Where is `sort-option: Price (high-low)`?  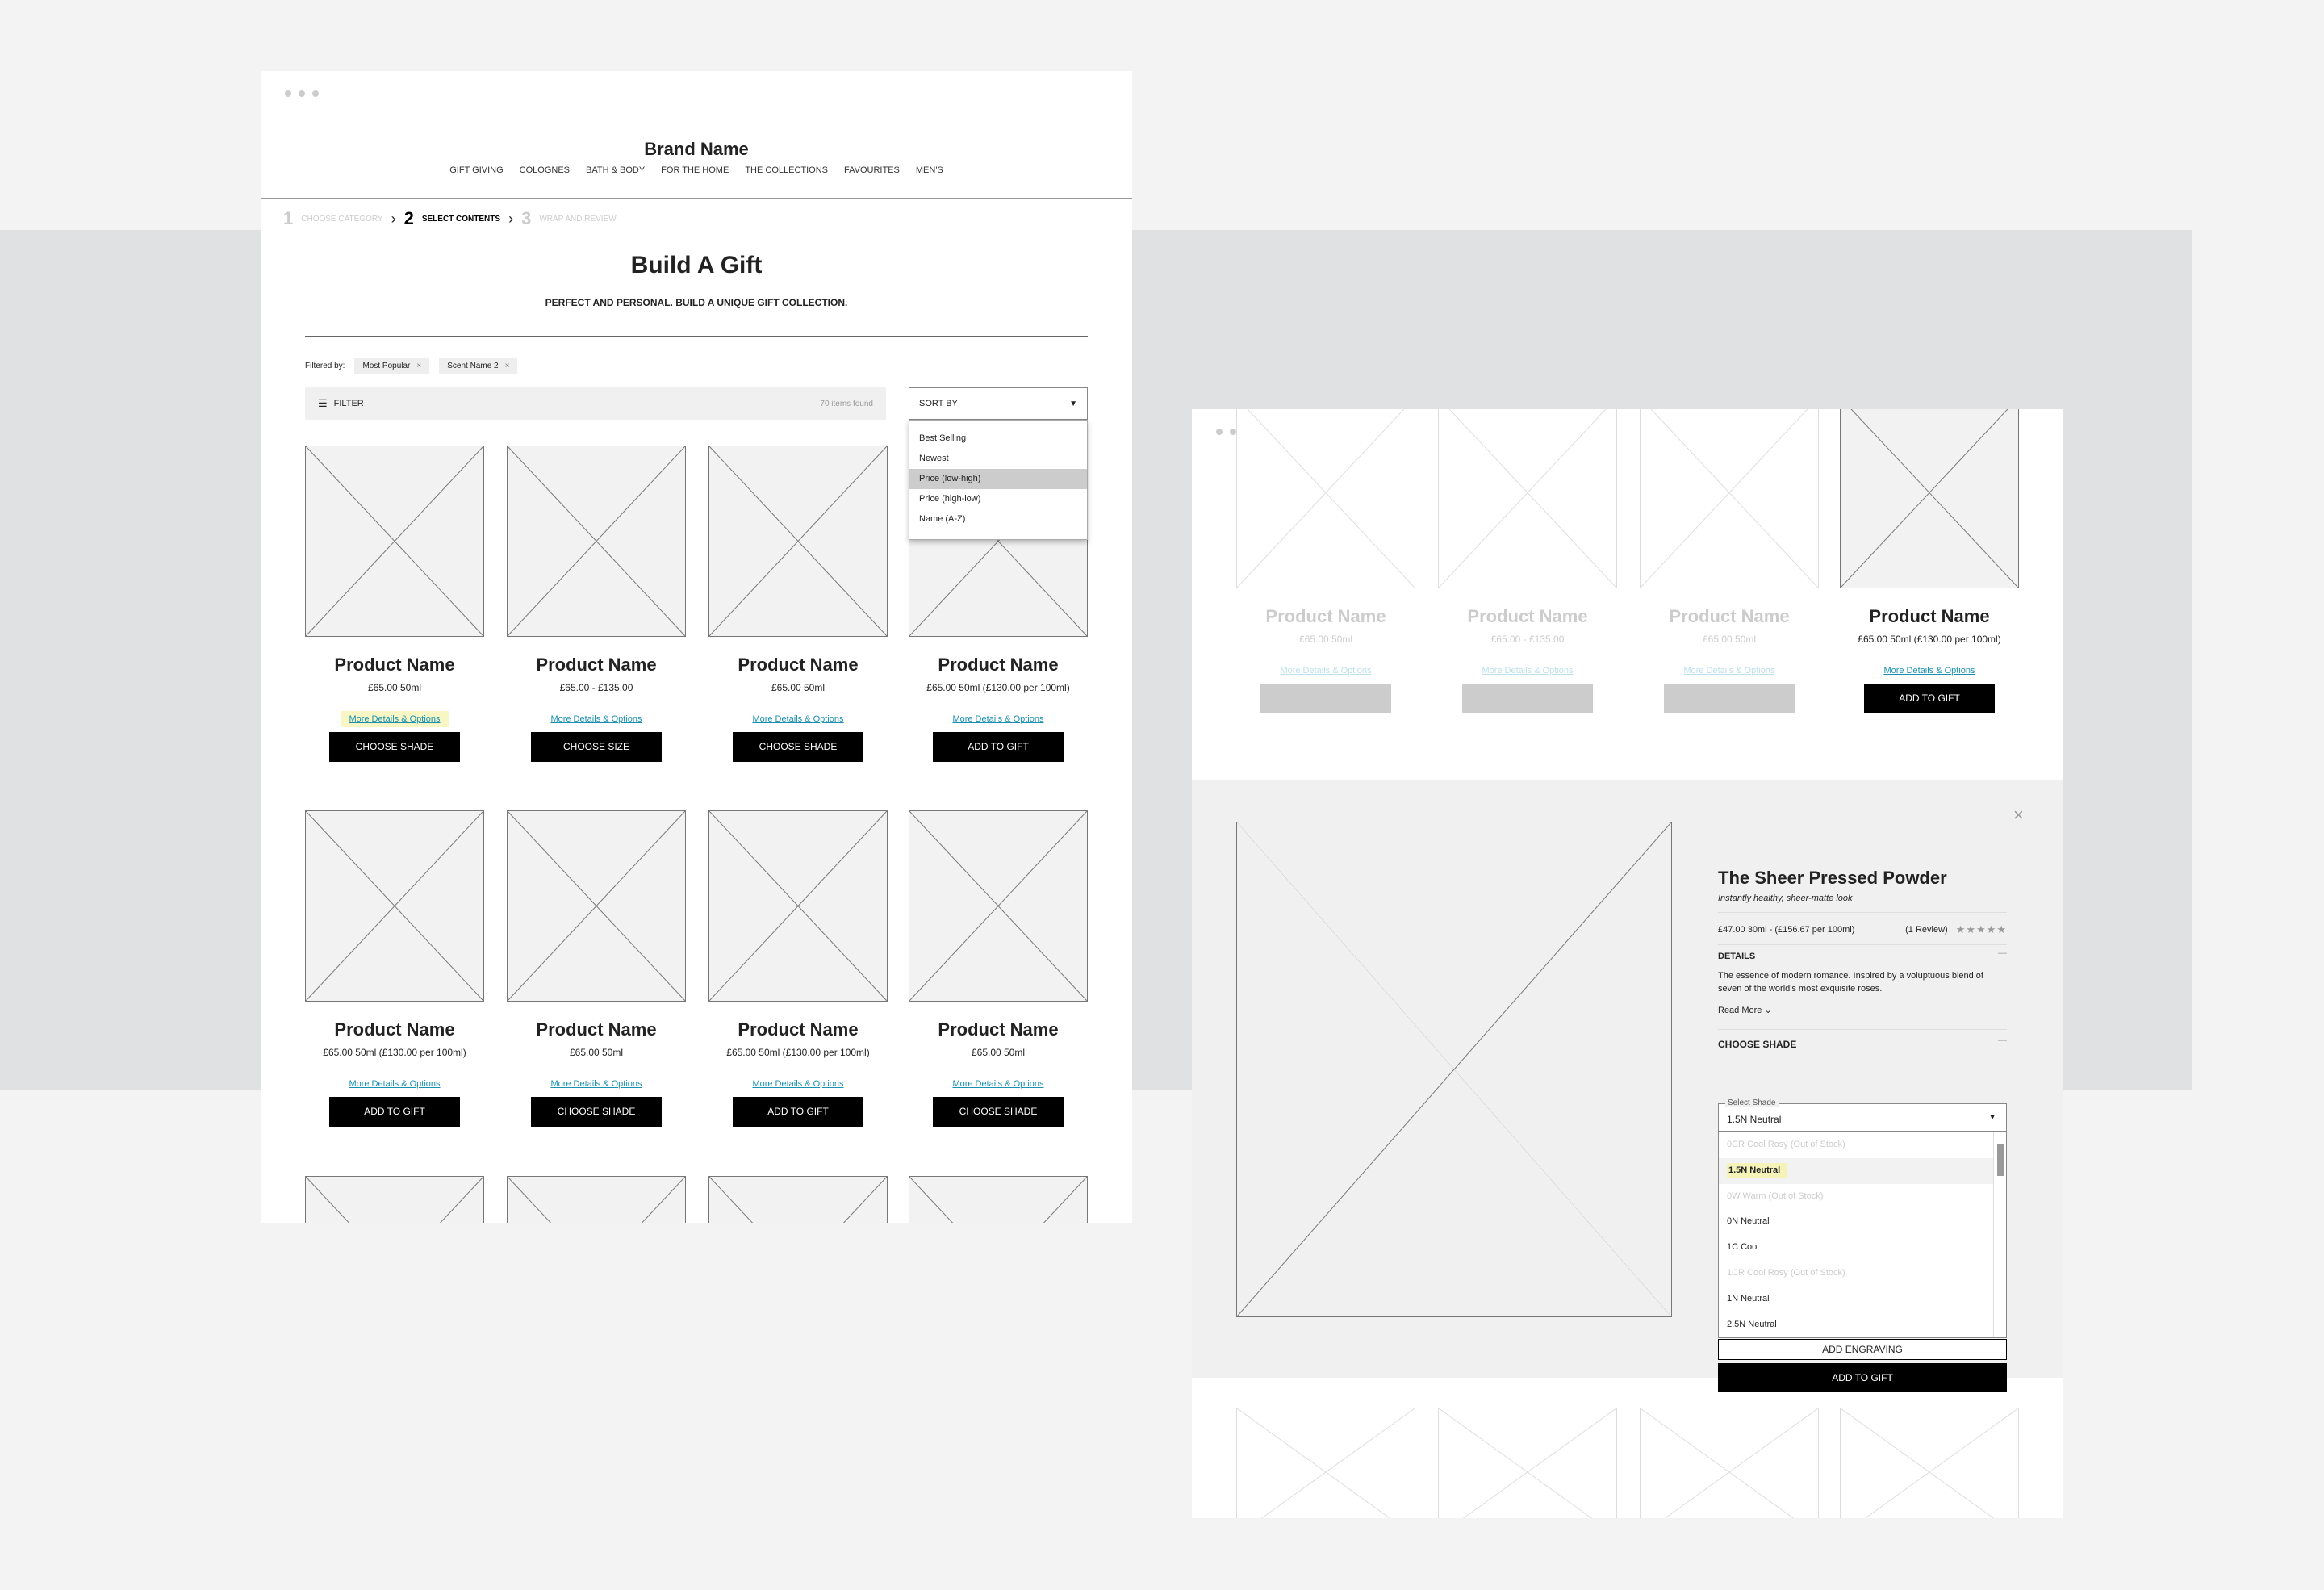
sort-option: Price (high-low) is located at coordinates (998, 499).